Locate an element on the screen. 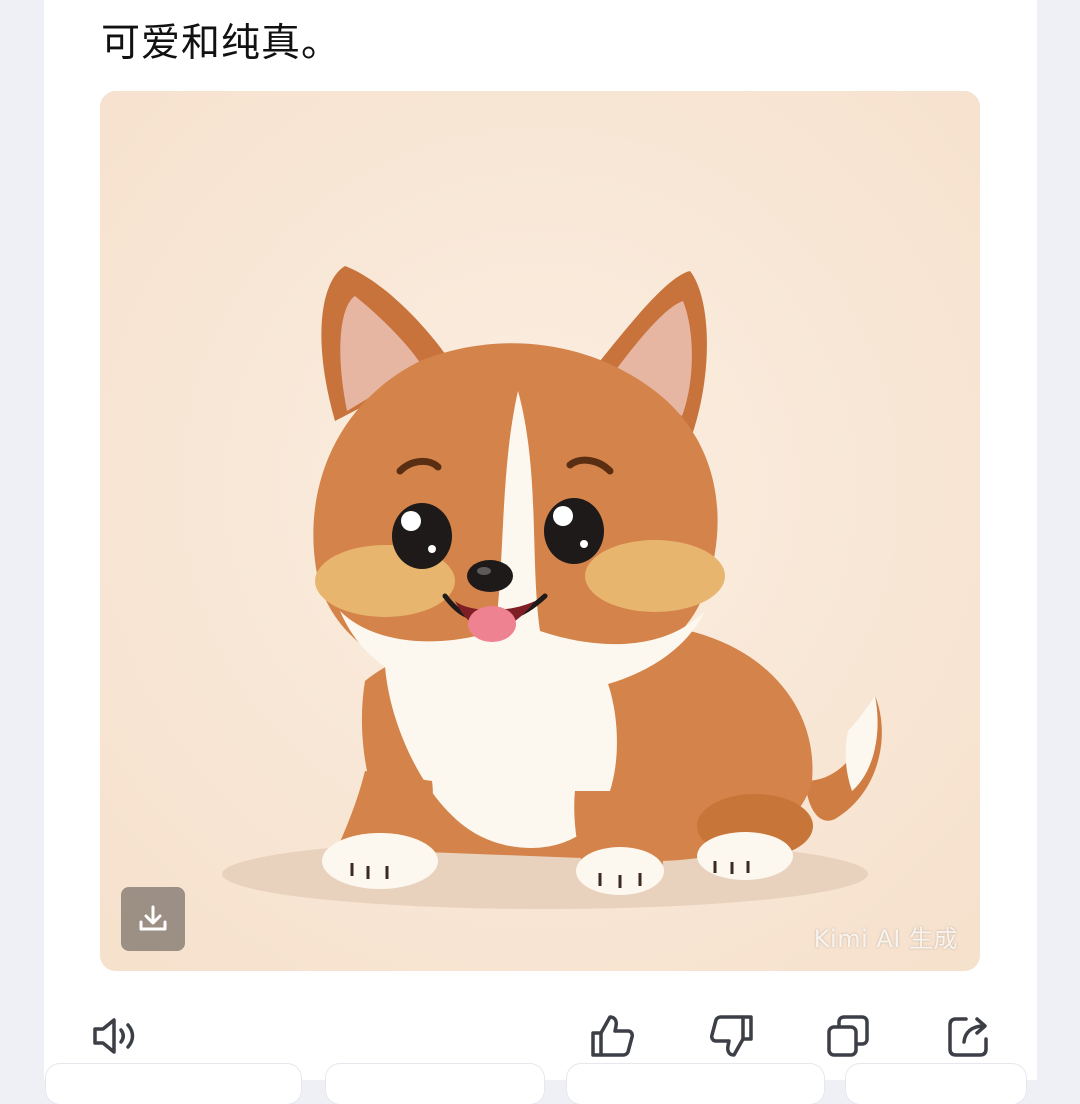 The width and height of the screenshot is (1080, 1104). speaker-icon is located at coordinates (114, 1036).